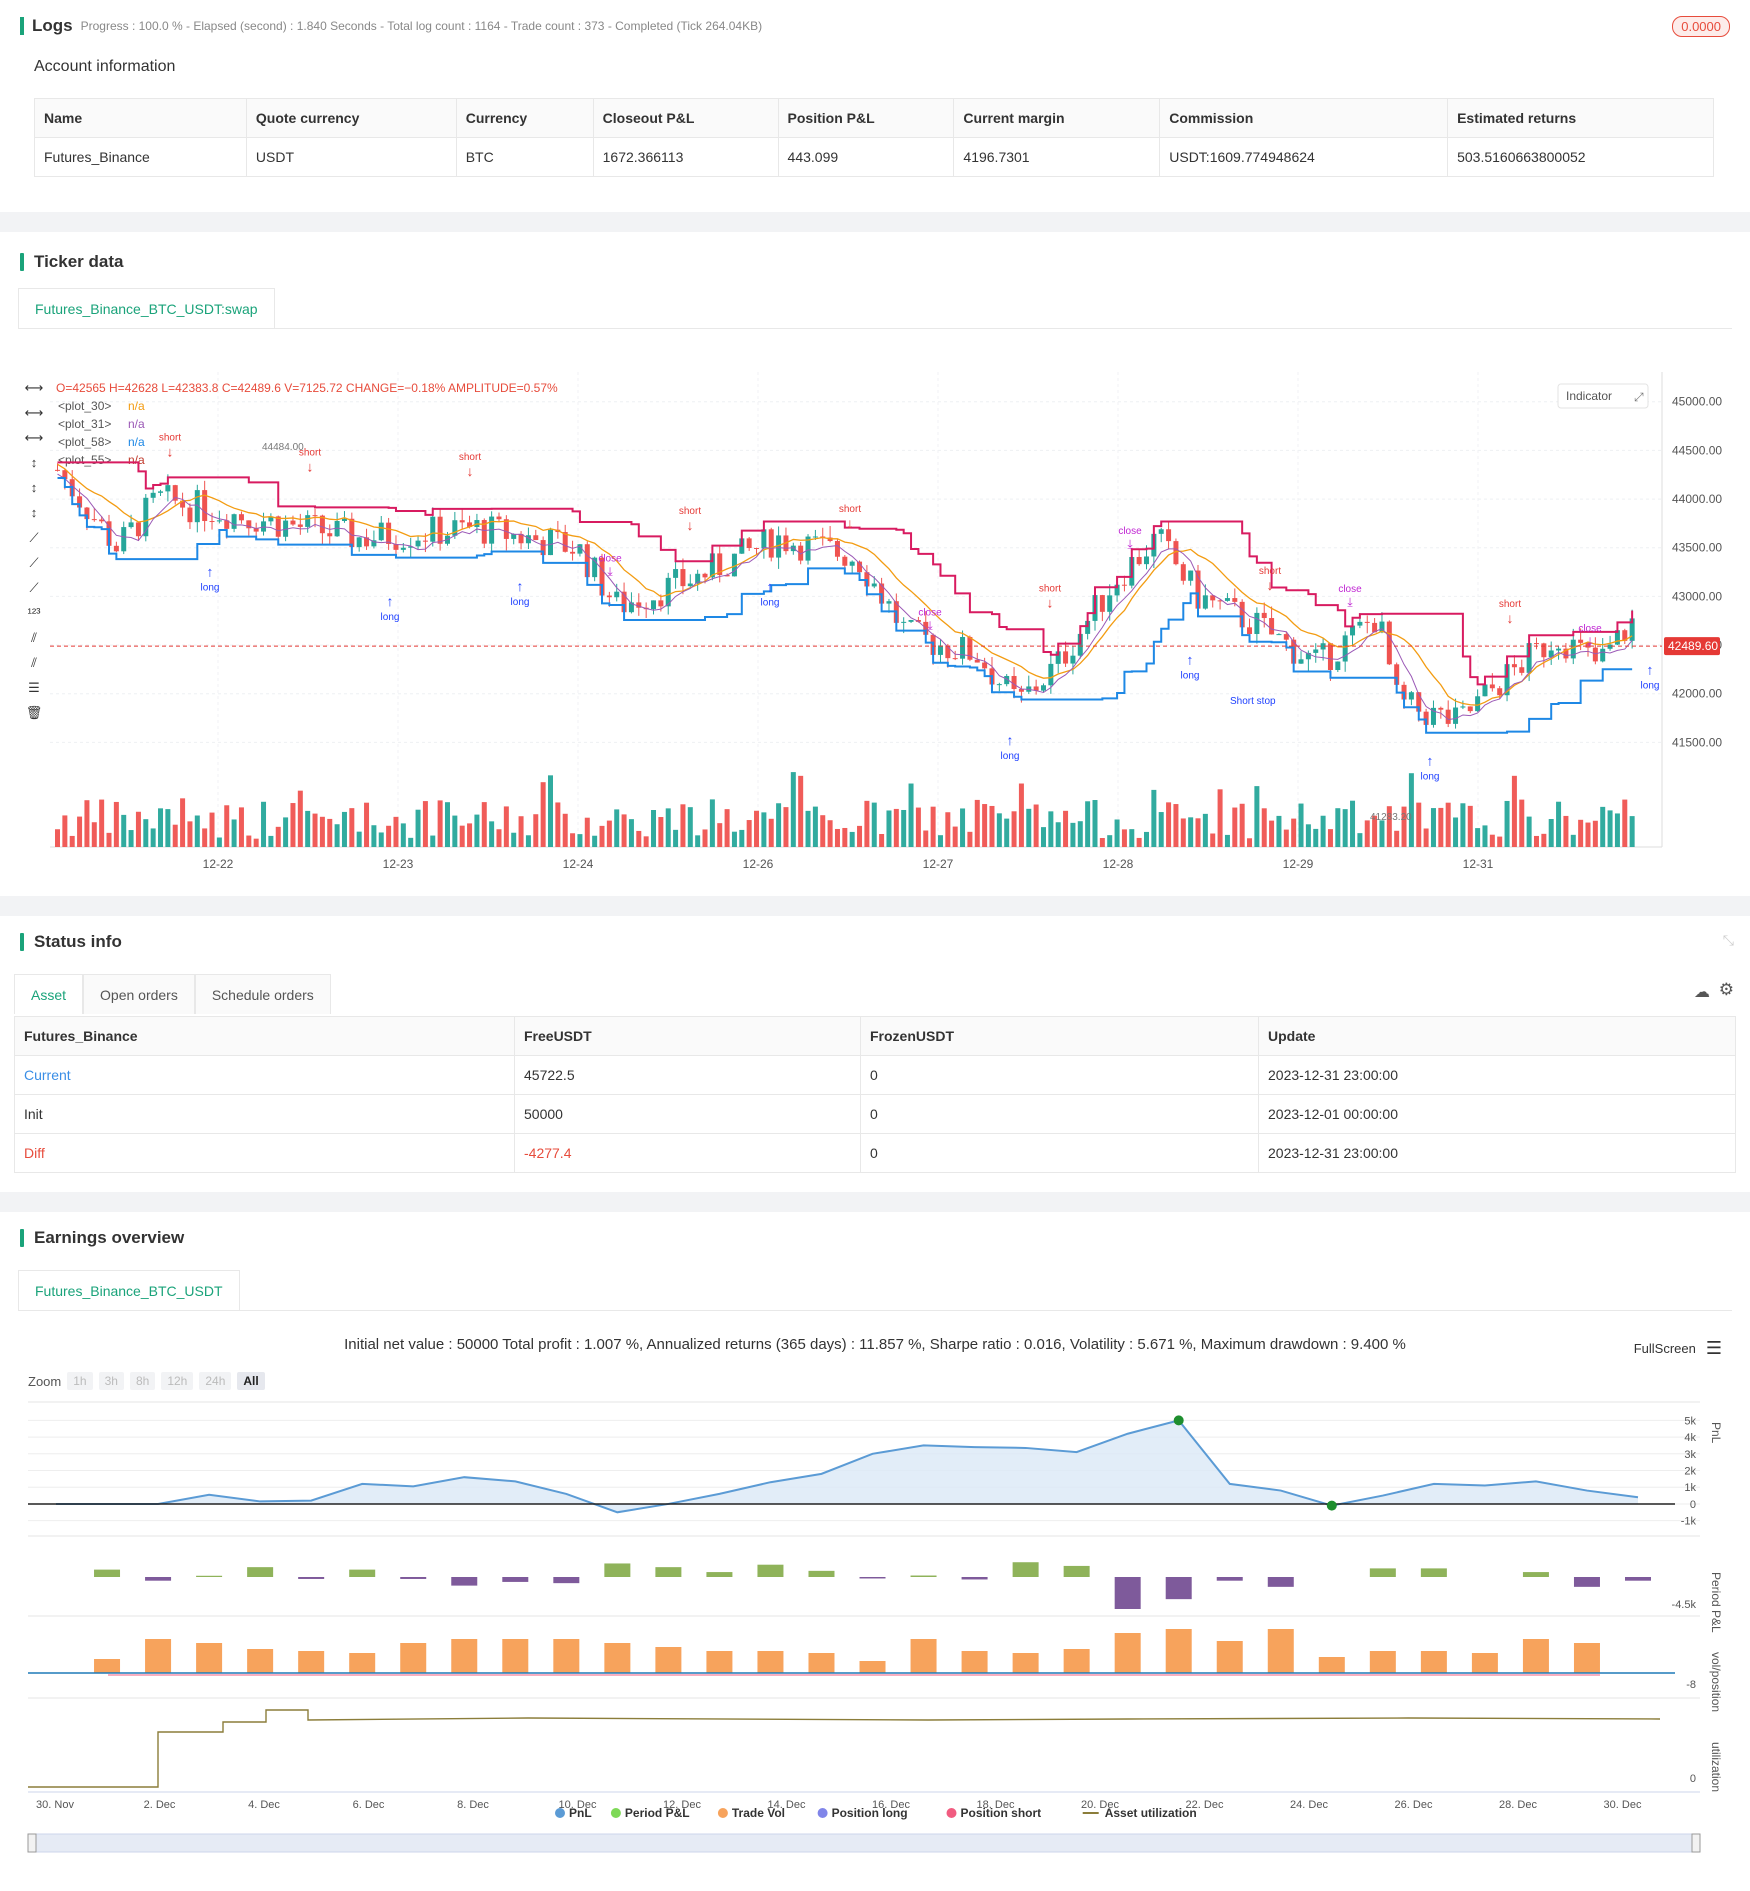 The height and width of the screenshot is (1891, 1750). Describe the element at coordinates (1298, 864) in the screenshot. I see `date-tick: 12-29` at that location.